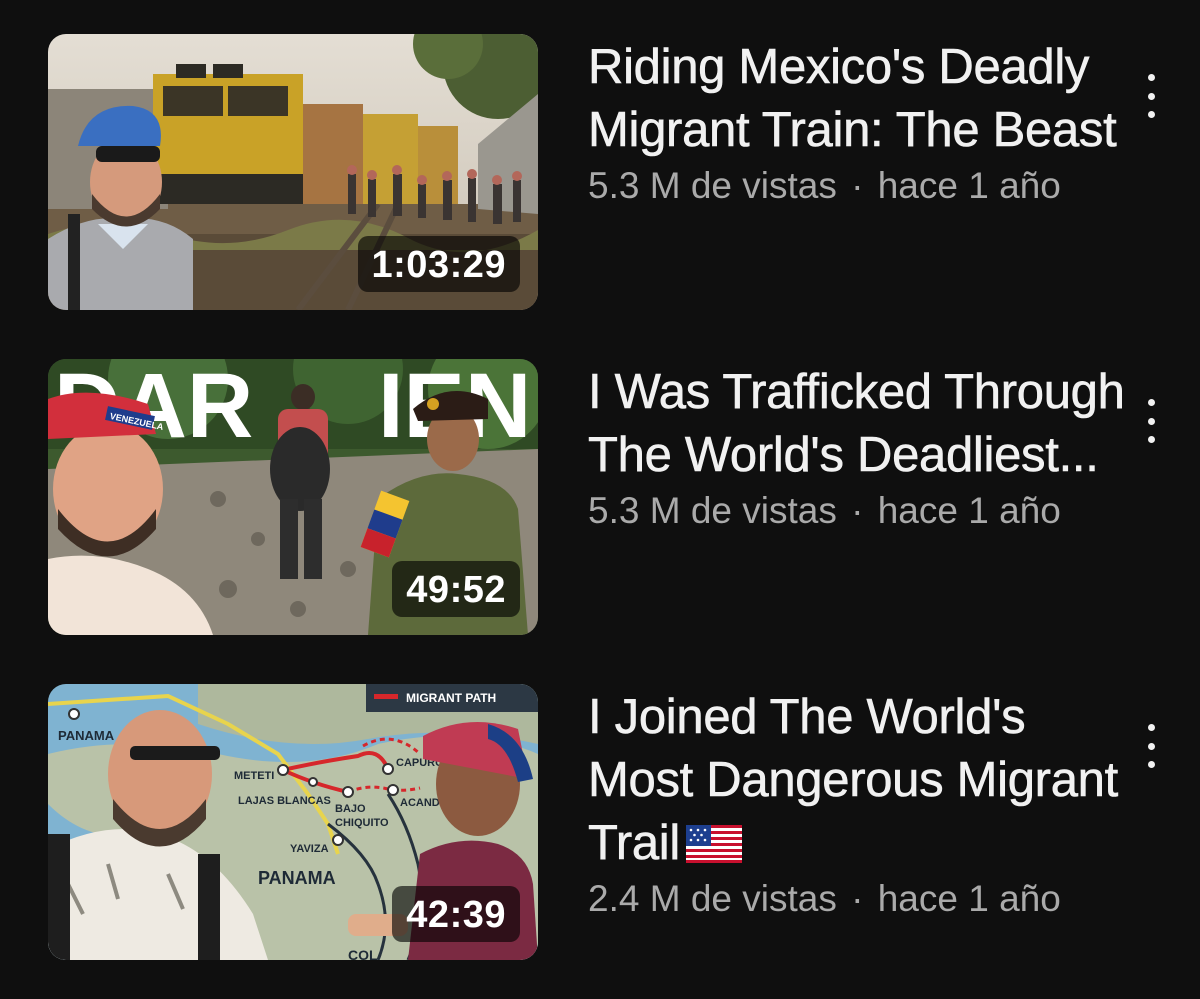  I want to click on map-legend-label: MIGRANT PATH, so click(451, 698).